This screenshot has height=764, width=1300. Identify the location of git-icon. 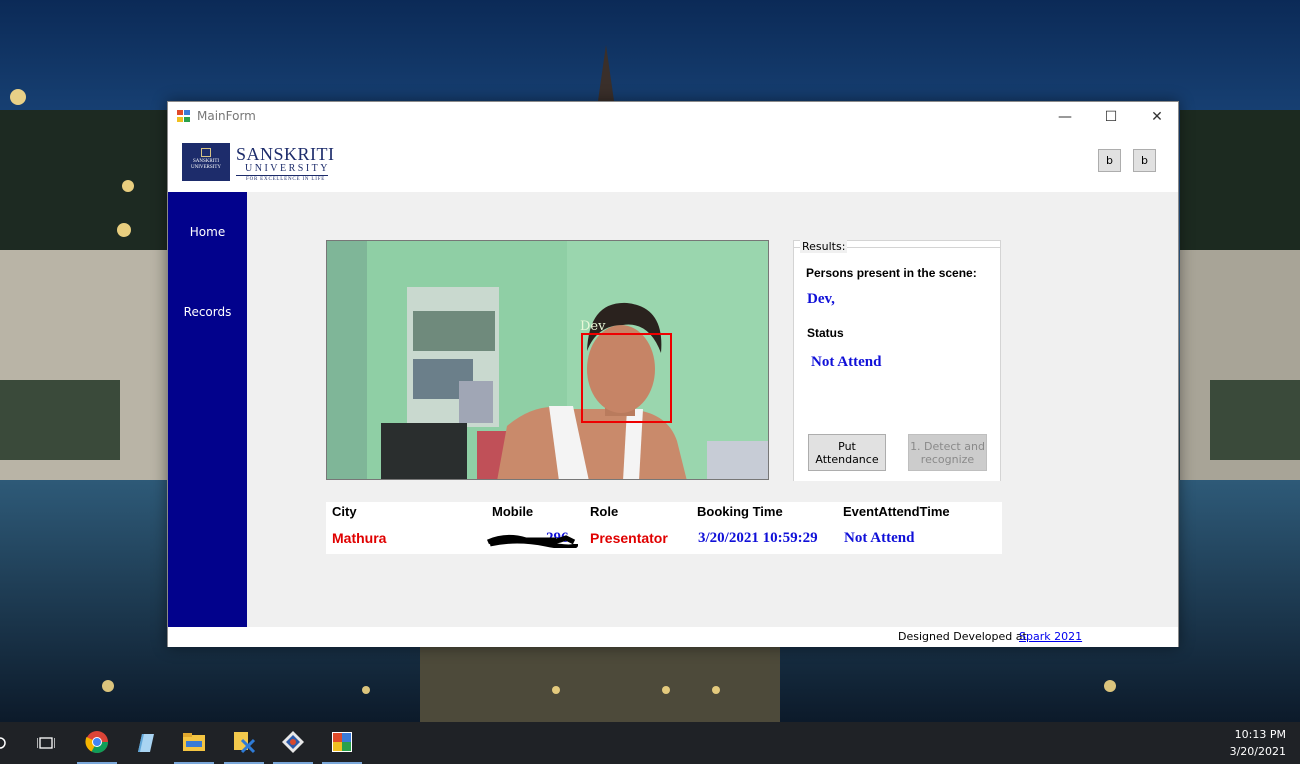
(293, 743).